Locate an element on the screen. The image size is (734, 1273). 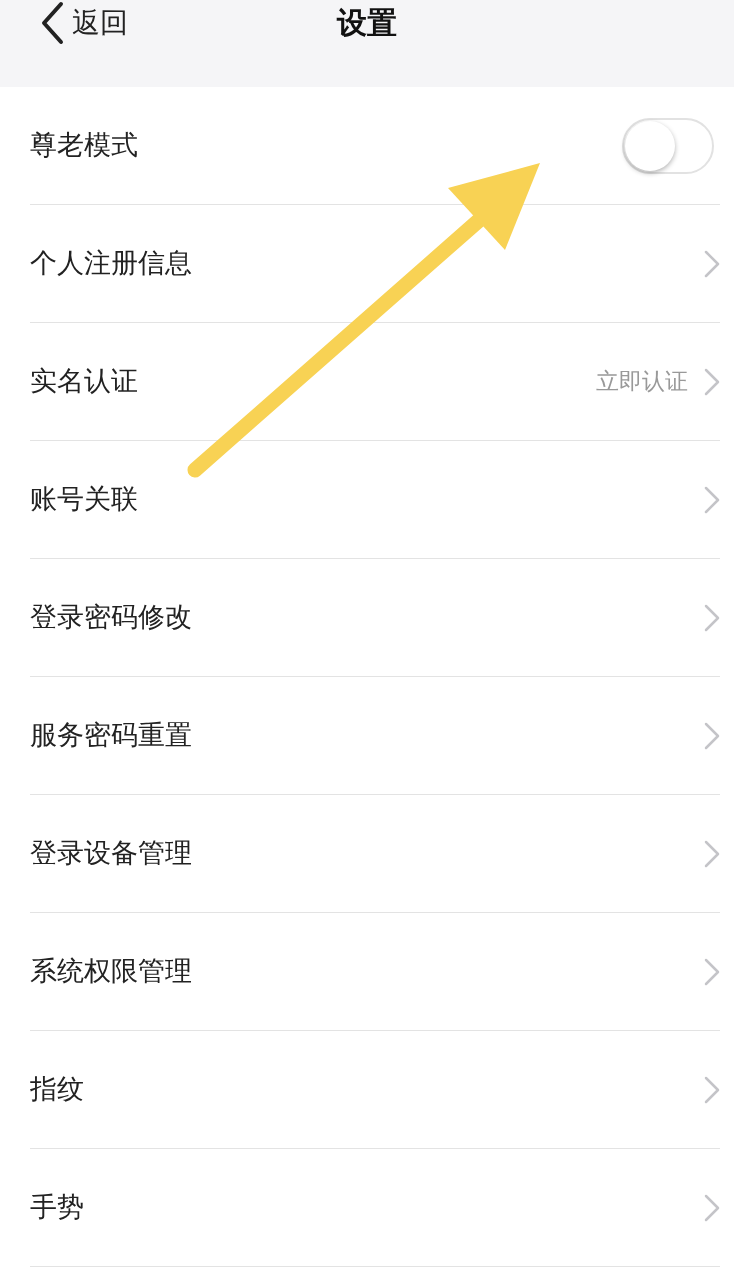
back-icon is located at coordinates (52, 23).